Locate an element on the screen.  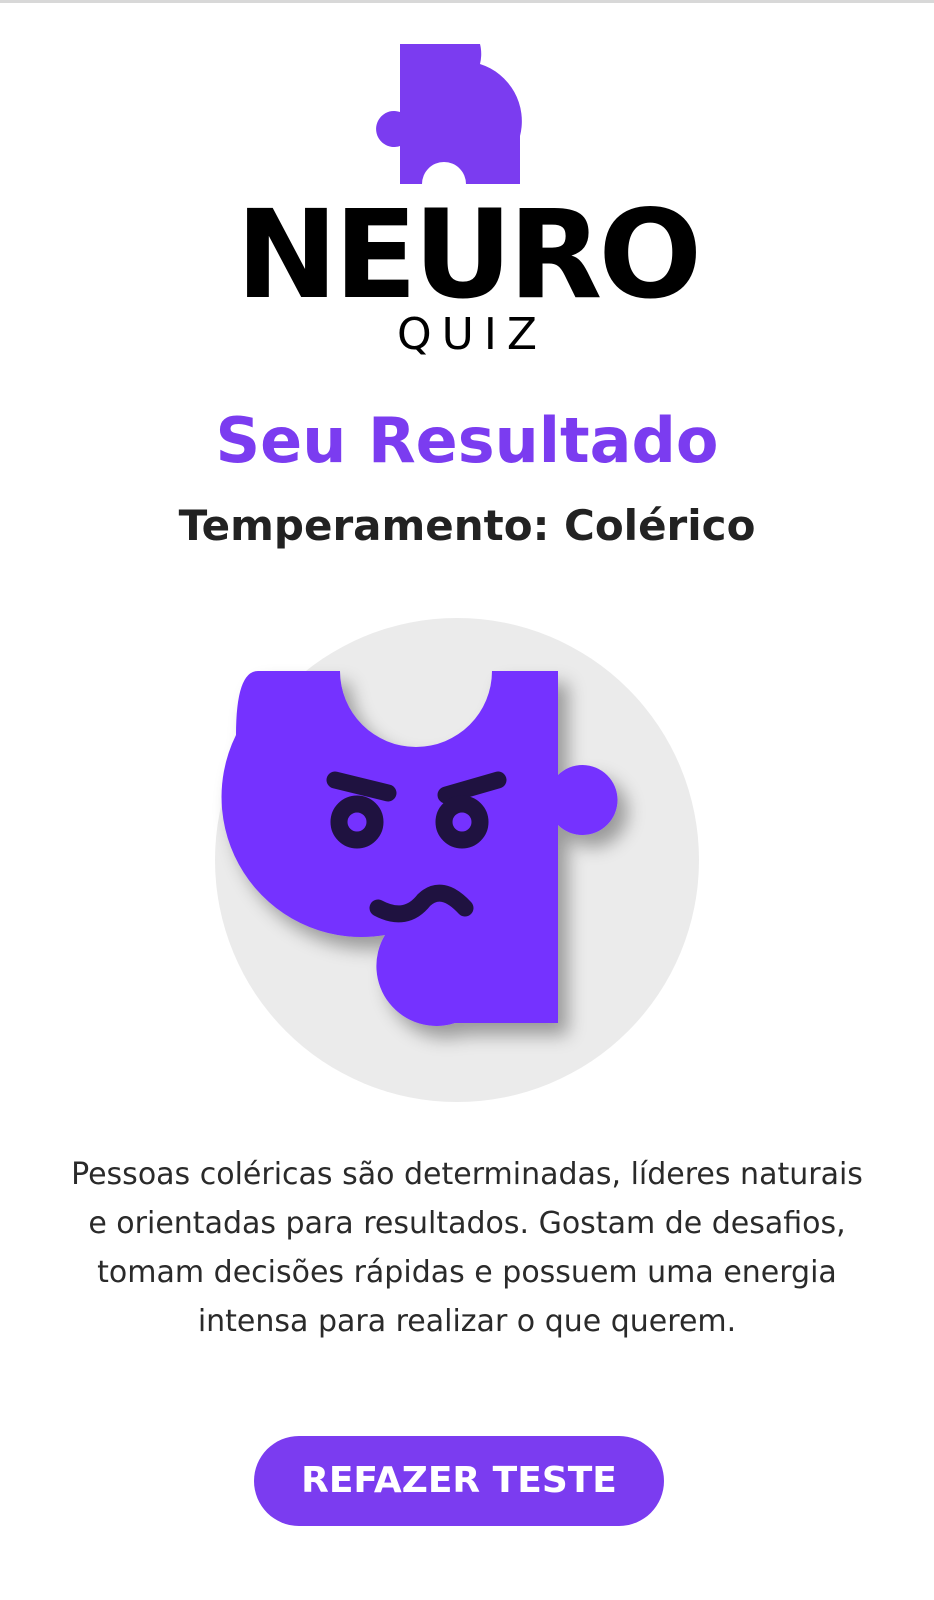
logo-subtitle: QUIZ is located at coordinates (472, 334).